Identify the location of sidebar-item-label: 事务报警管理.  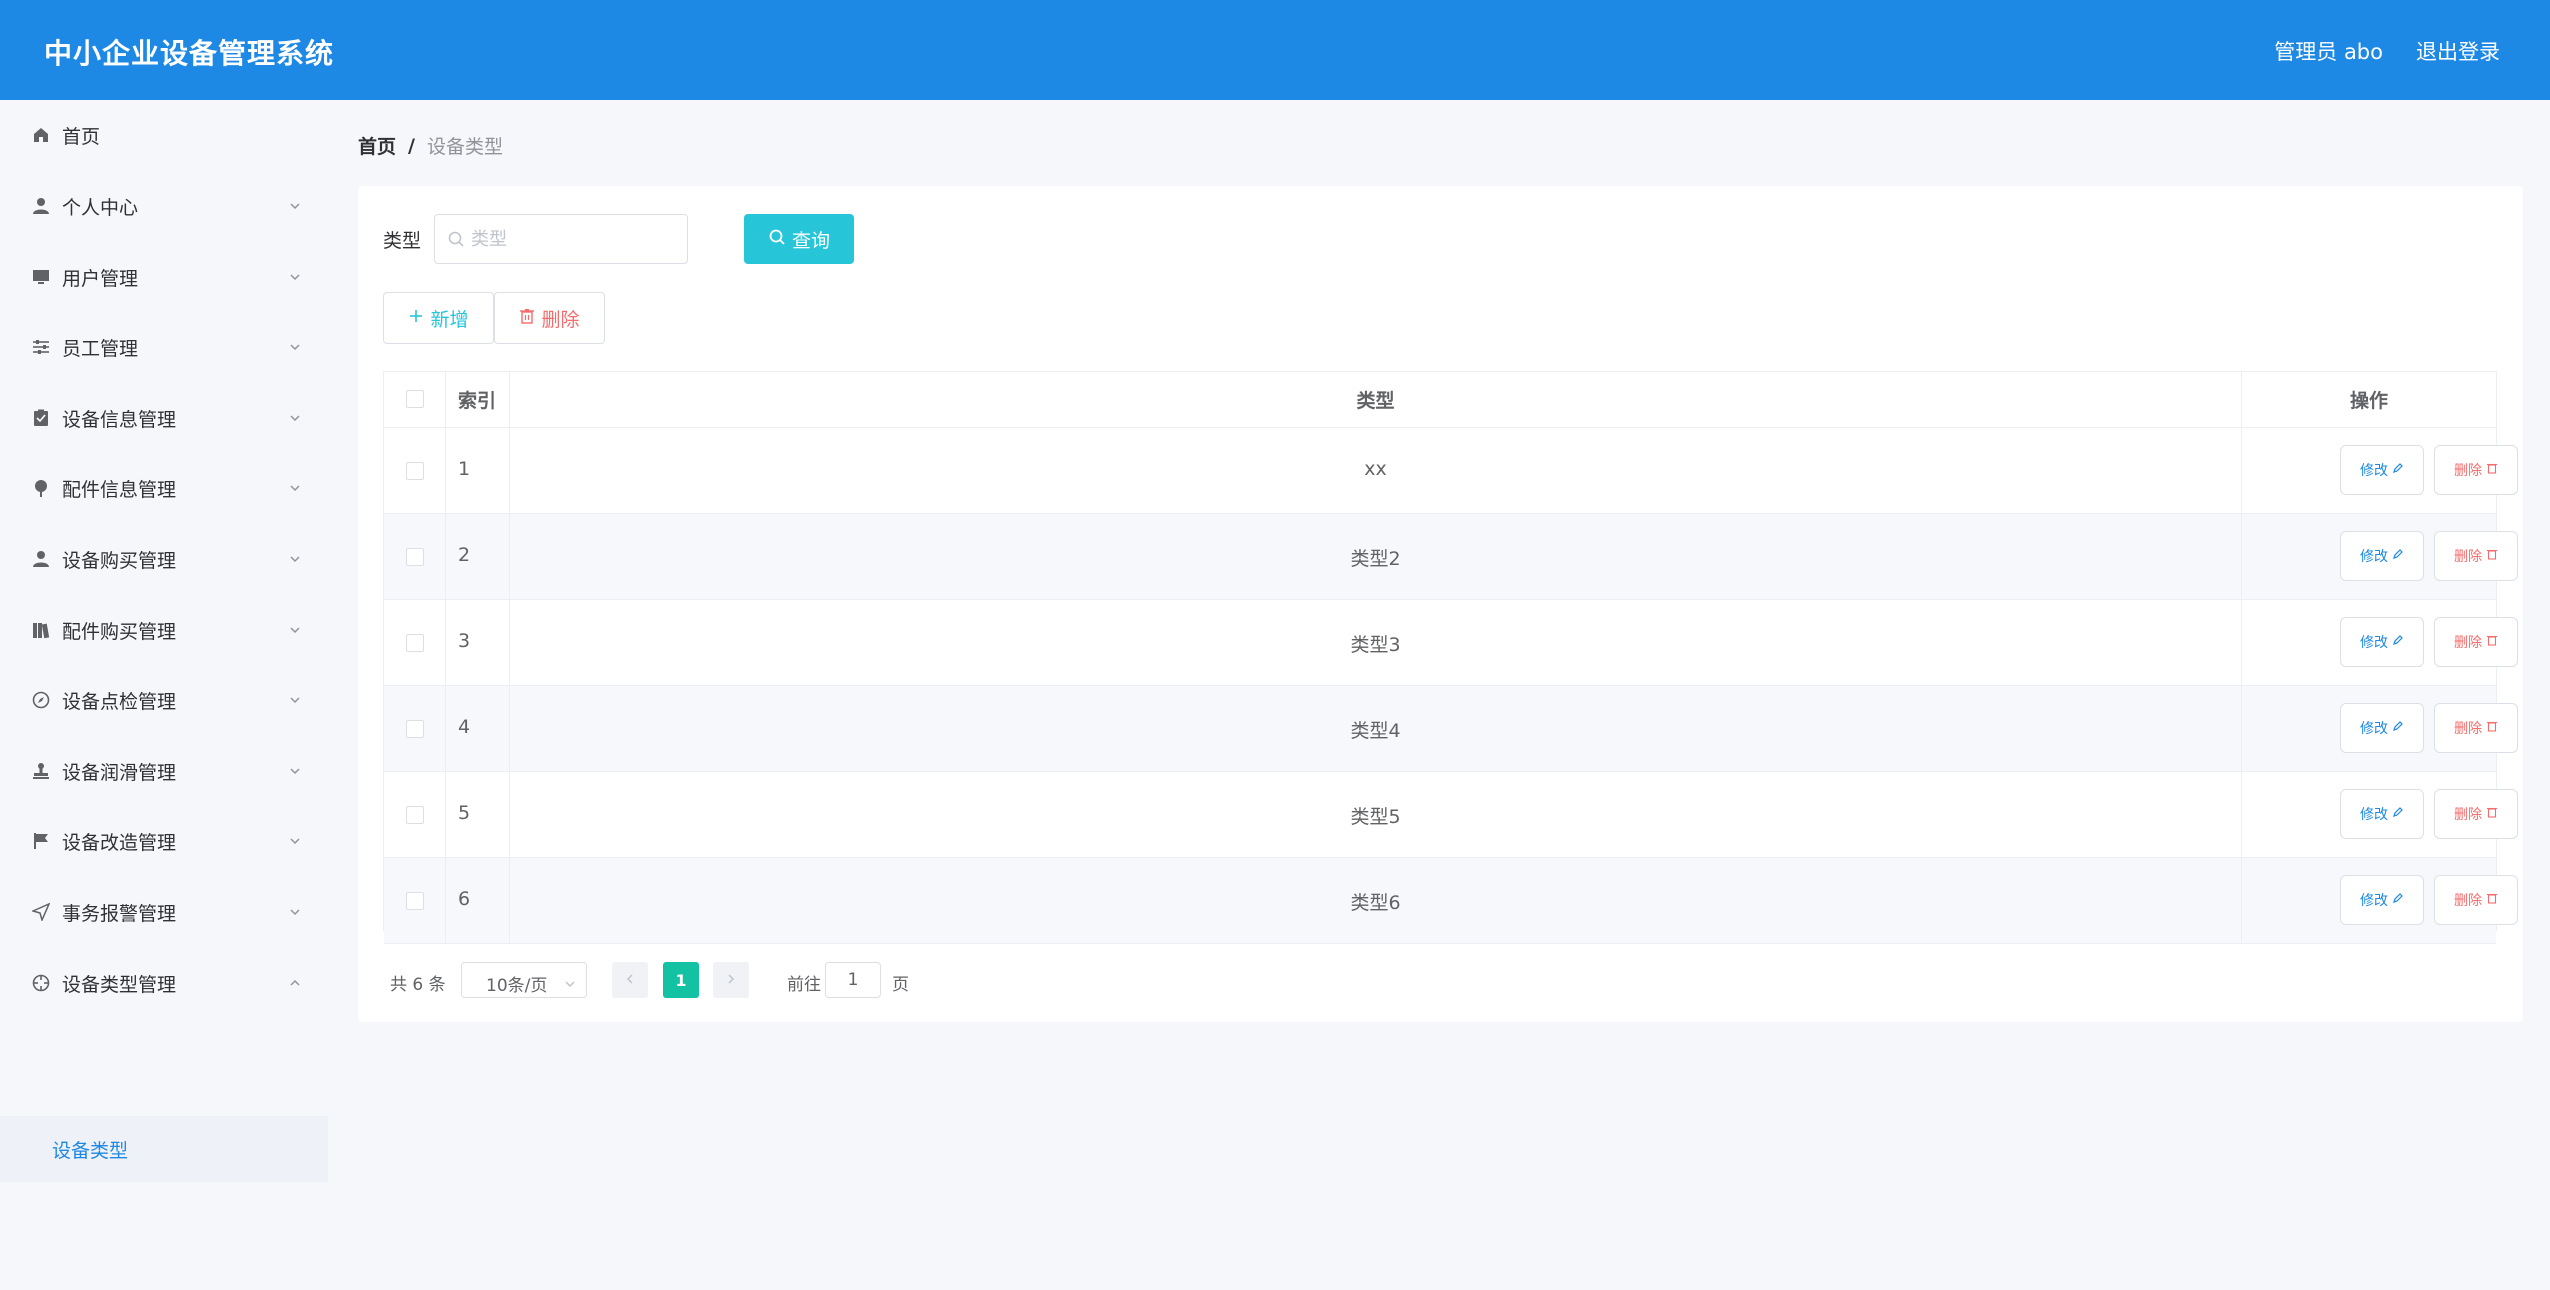
(119, 913).